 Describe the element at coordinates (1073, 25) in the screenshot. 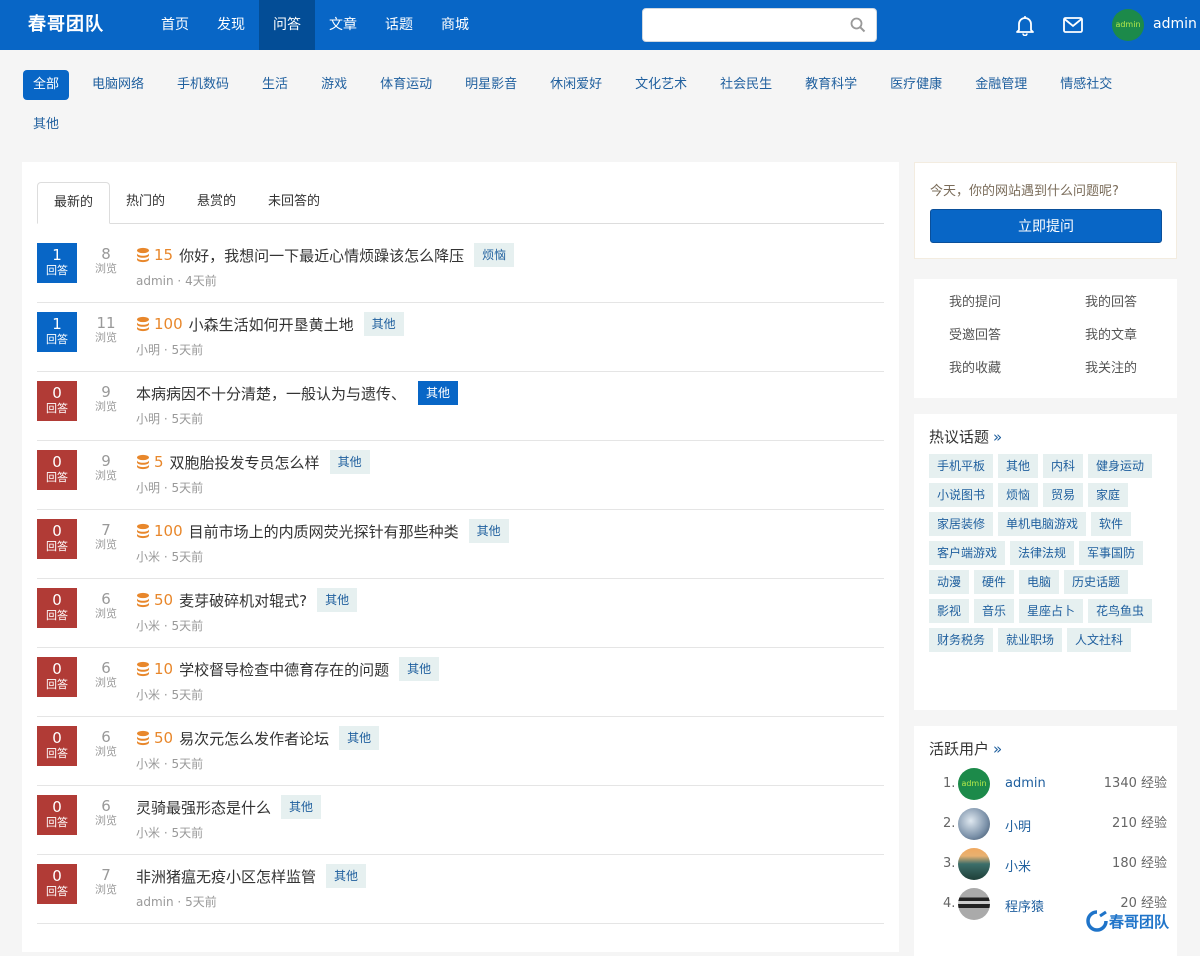

I see `mail-icon` at that location.